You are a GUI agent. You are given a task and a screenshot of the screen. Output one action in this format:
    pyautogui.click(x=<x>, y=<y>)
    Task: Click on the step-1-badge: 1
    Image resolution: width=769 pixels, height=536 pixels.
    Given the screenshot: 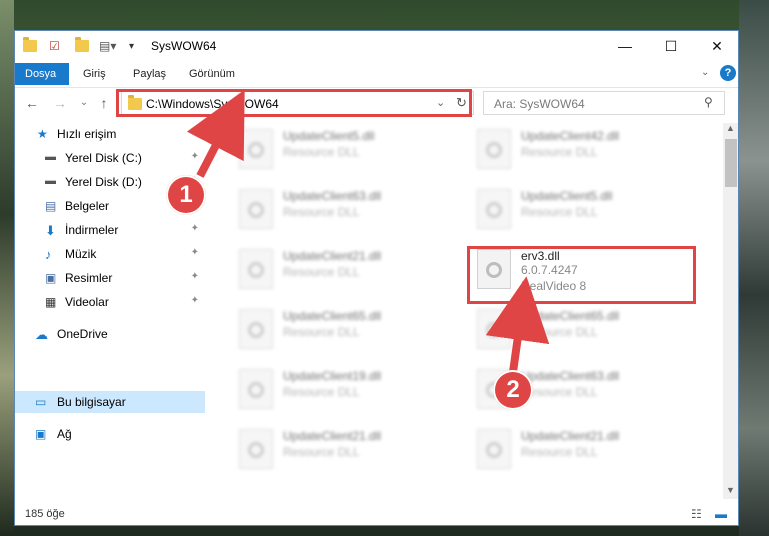 What is the action you would take?
    pyautogui.click(x=186, y=195)
    